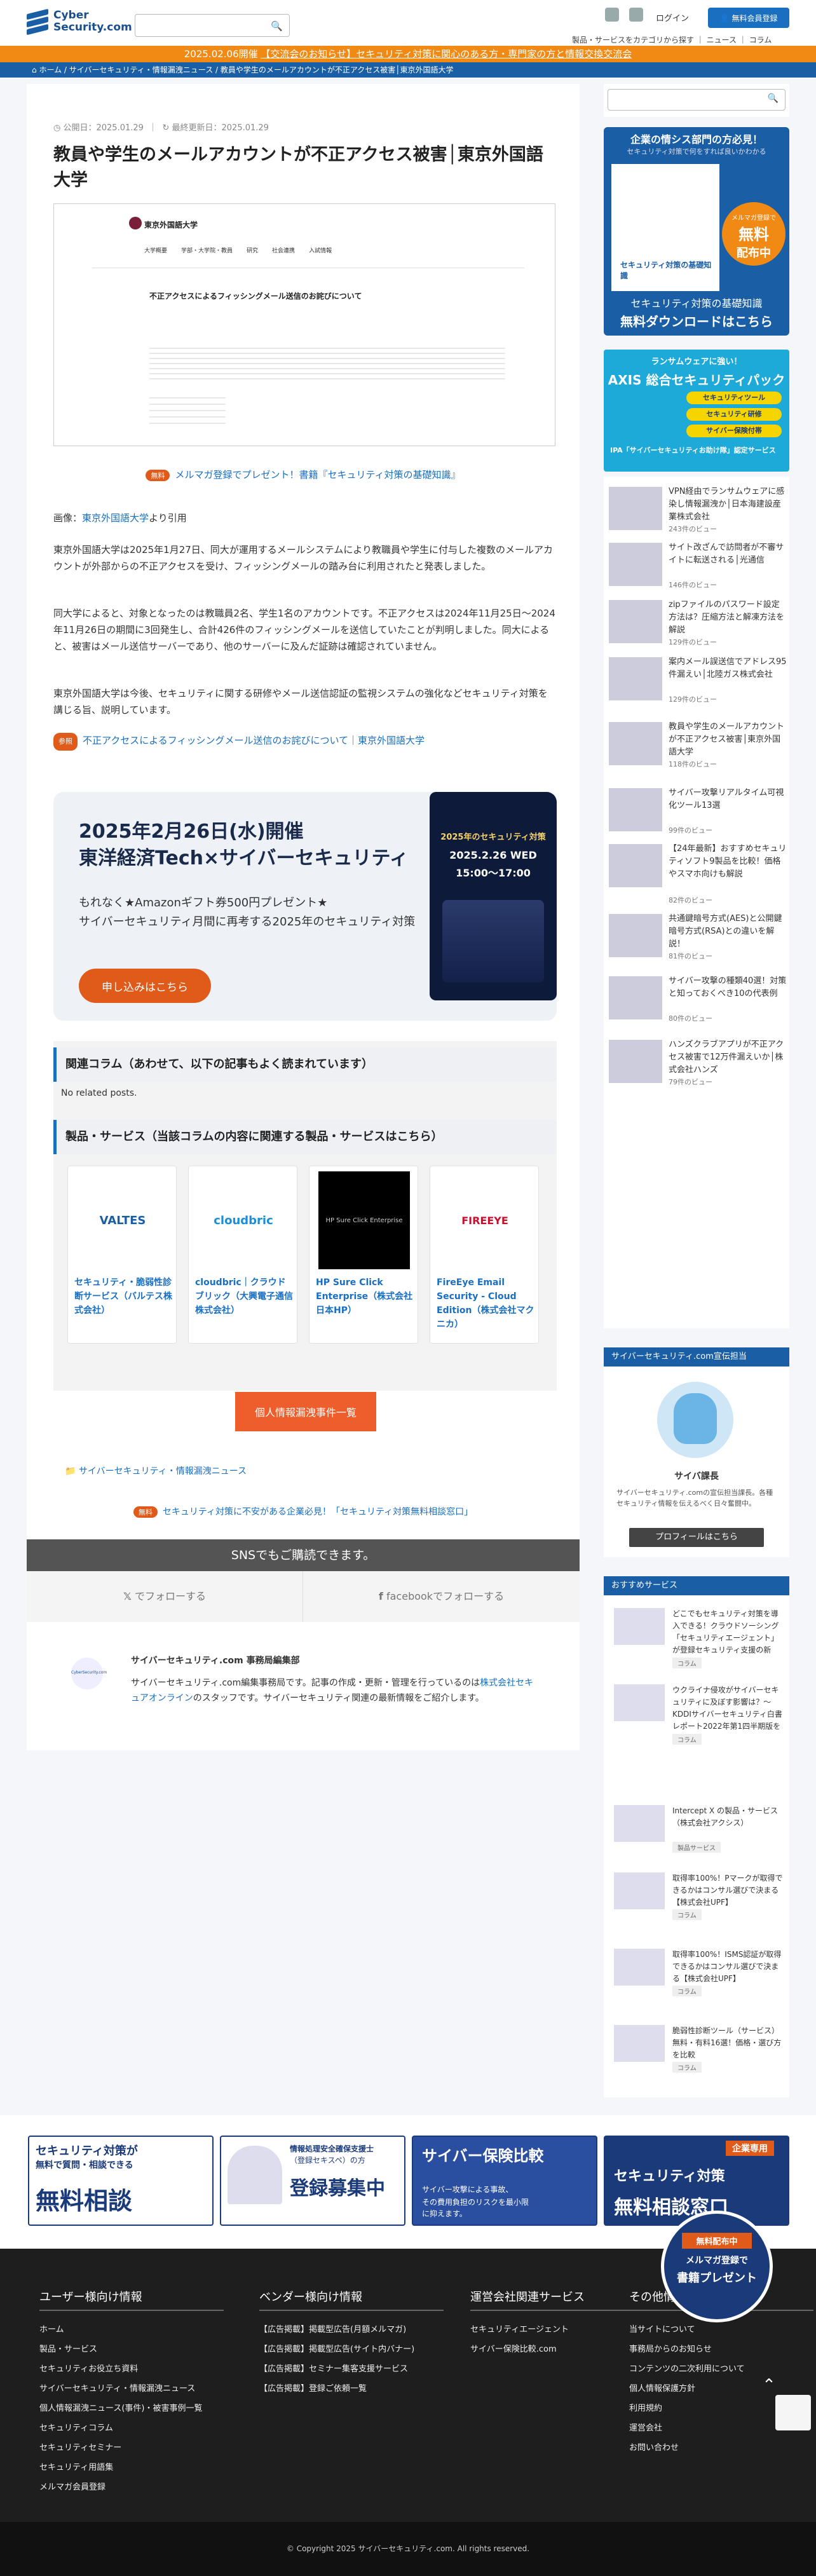 The height and width of the screenshot is (2576, 816). Describe the element at coordinates (123, 1297) in the screenshot. I see `product-title: セキュリティ・脆弱性診断サービス（バルテス株式会社）` at that location.